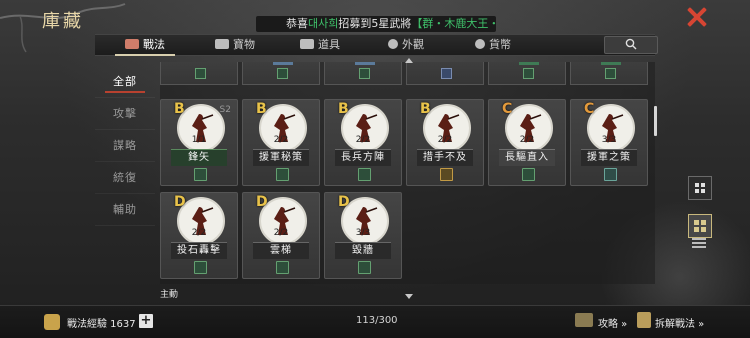  What do you see at coordinates (146, 321) in the screenshot?
I see `add-exp-button: +` at bounding box center [146, 321].